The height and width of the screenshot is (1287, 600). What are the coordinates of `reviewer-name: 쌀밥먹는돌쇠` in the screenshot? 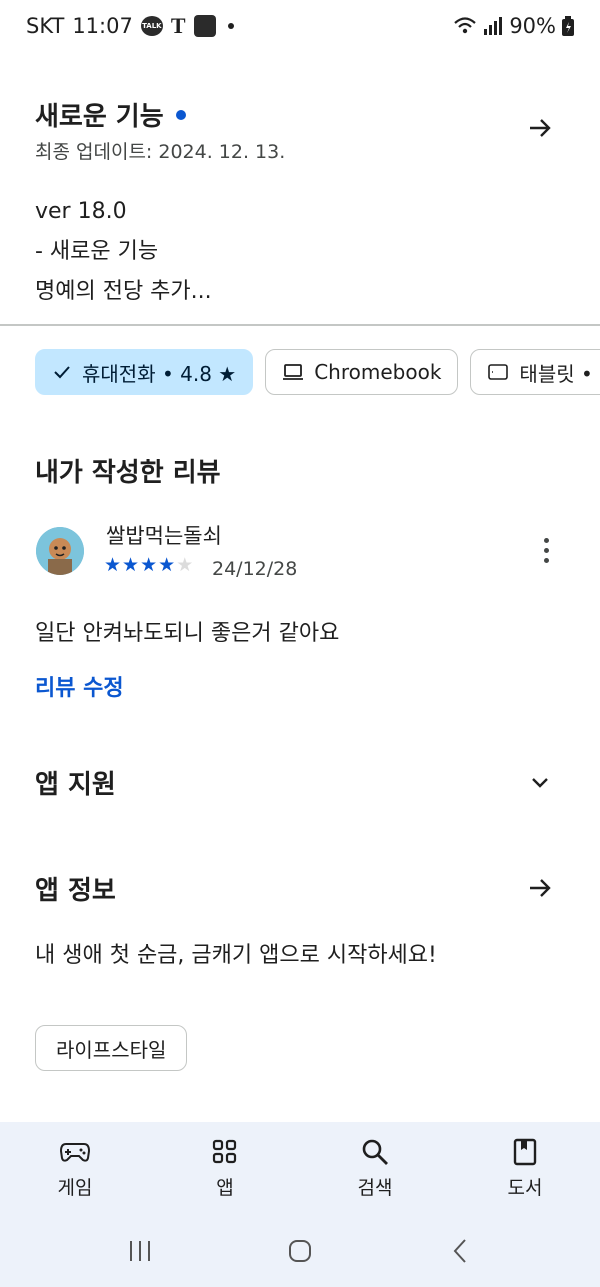 It's located at (164, 536).